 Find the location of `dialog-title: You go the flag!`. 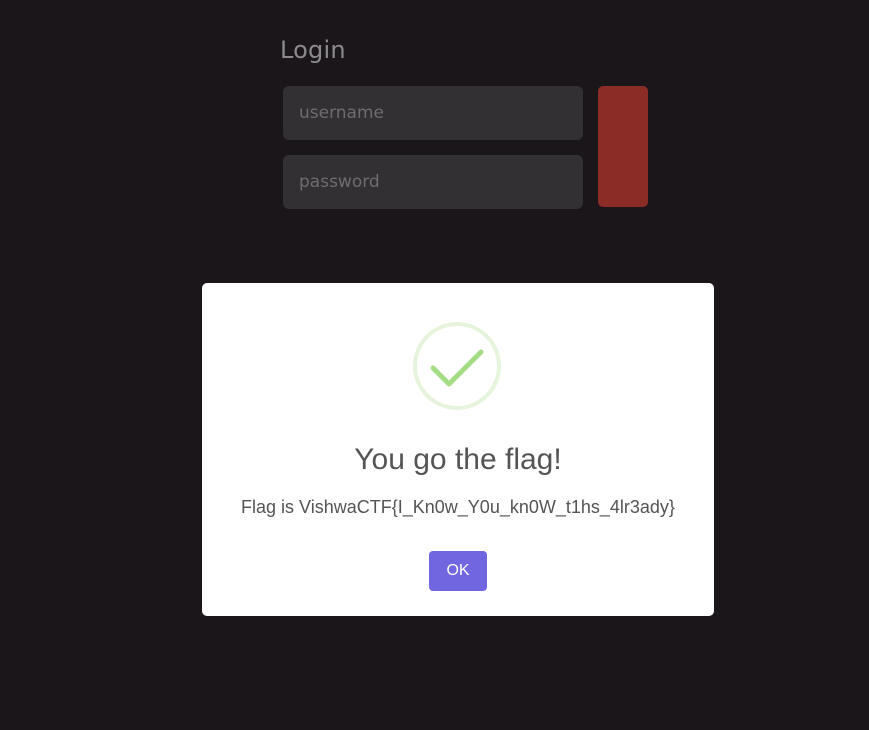

dialog-title: You go the flag! is located at coordinates (458, 459).